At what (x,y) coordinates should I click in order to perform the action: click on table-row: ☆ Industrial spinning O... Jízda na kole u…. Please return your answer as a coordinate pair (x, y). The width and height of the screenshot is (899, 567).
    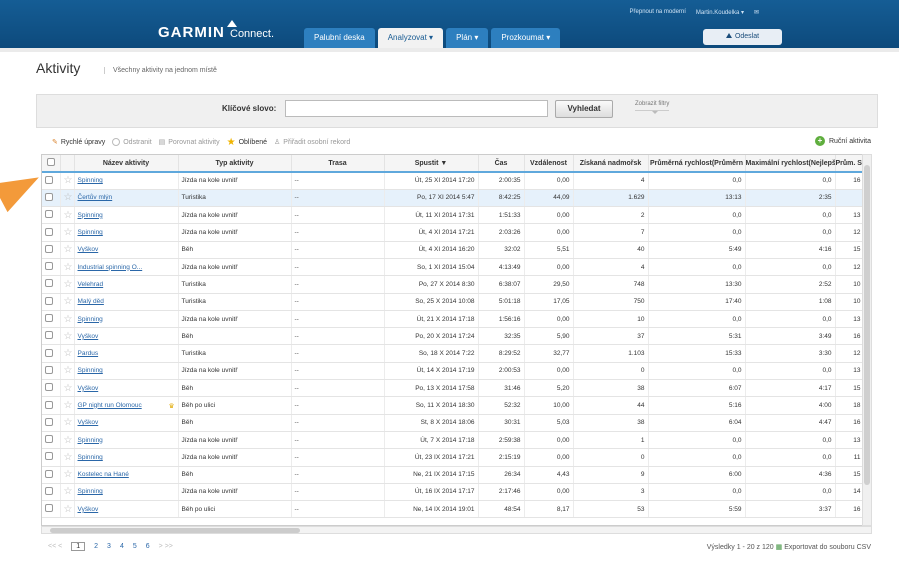
    Looking at the image, I should click on (452, 267).